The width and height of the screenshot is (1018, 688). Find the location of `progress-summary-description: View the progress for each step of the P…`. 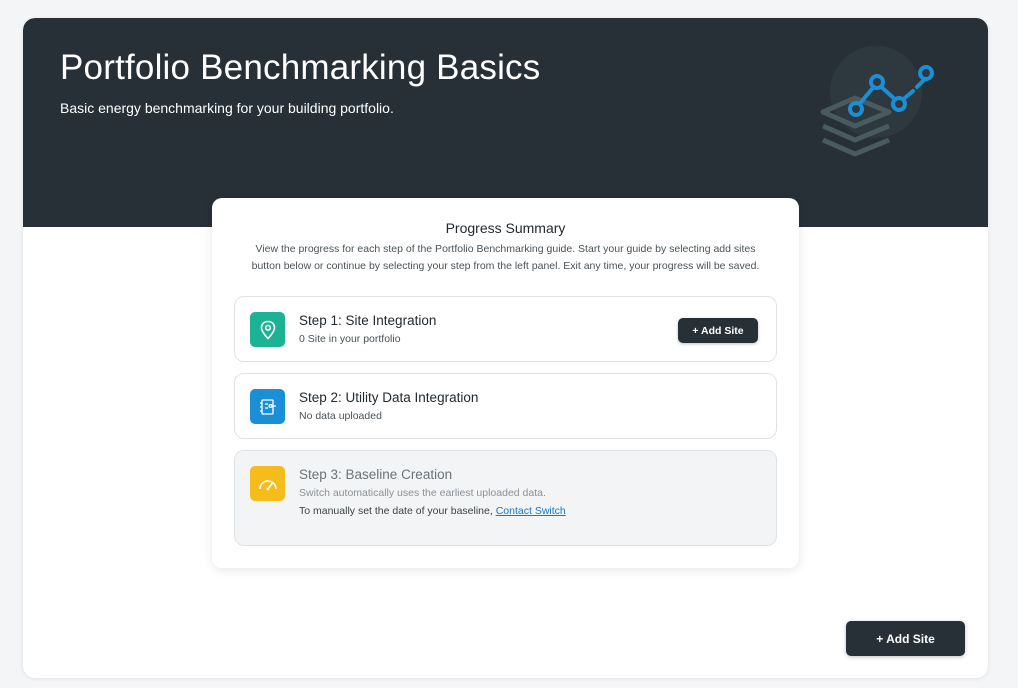

progress-summary-description: View the progress for each step of the P… is located at coordinates (505, 257).